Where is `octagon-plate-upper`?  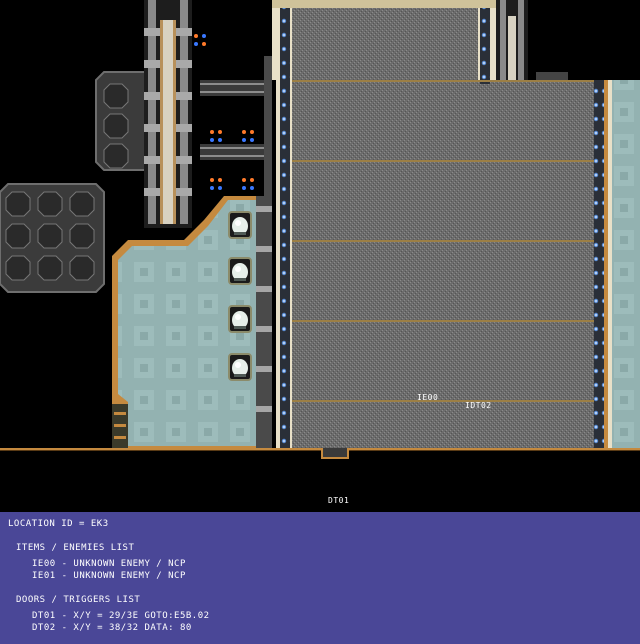
octagon-plate-upper is located at coordinates (123, 121).